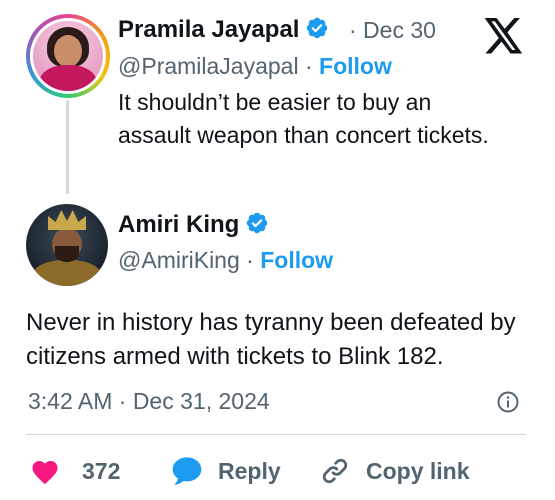  What do you see at coordinates (45, 471) in the screenshot?
I see `heart-icon` at bounding box center [45, 471].